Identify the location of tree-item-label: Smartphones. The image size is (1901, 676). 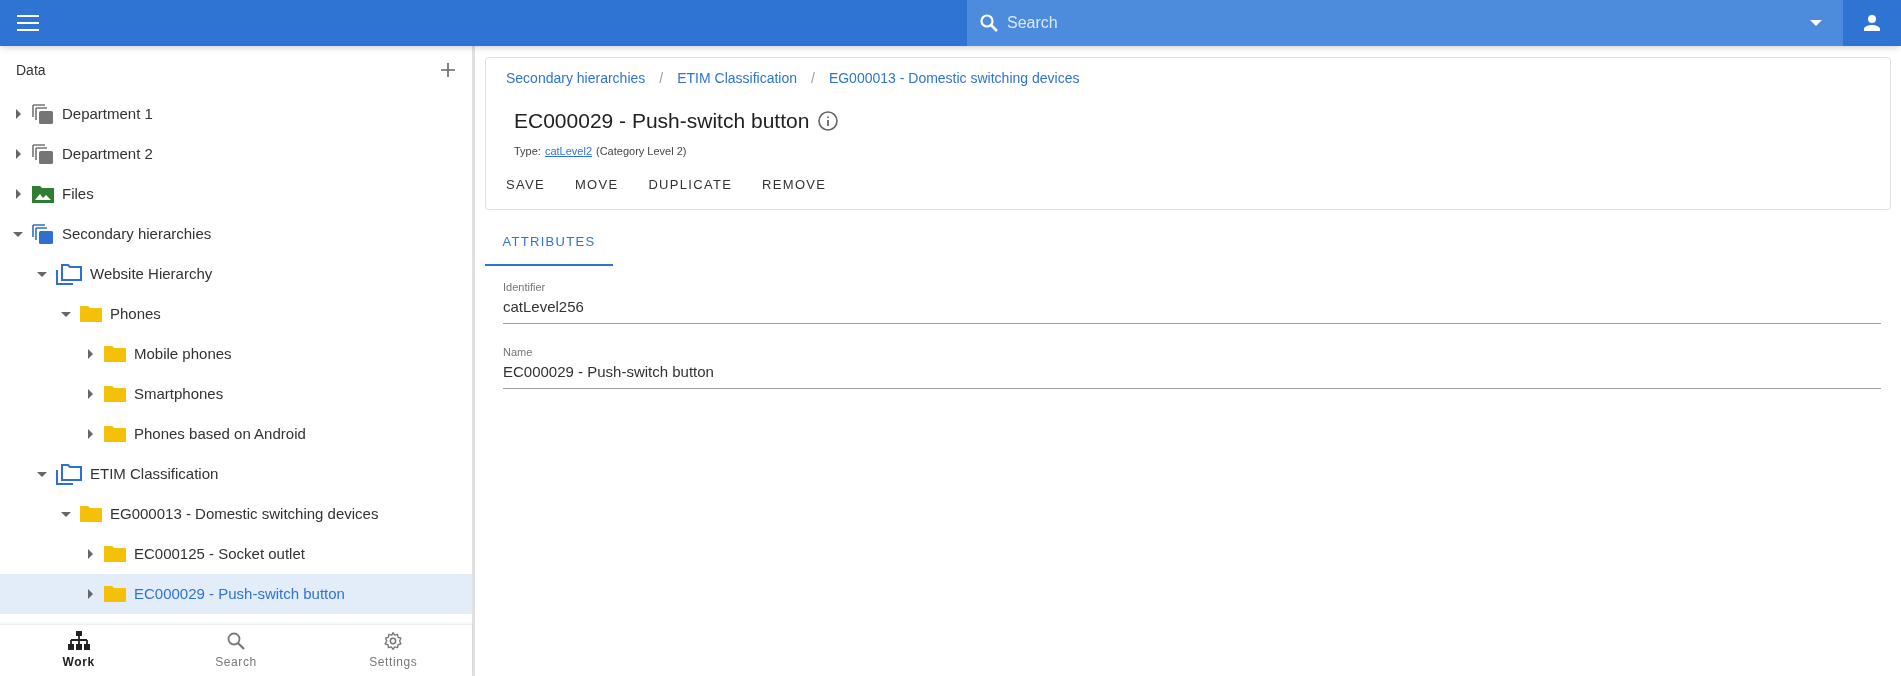
(179, 393).